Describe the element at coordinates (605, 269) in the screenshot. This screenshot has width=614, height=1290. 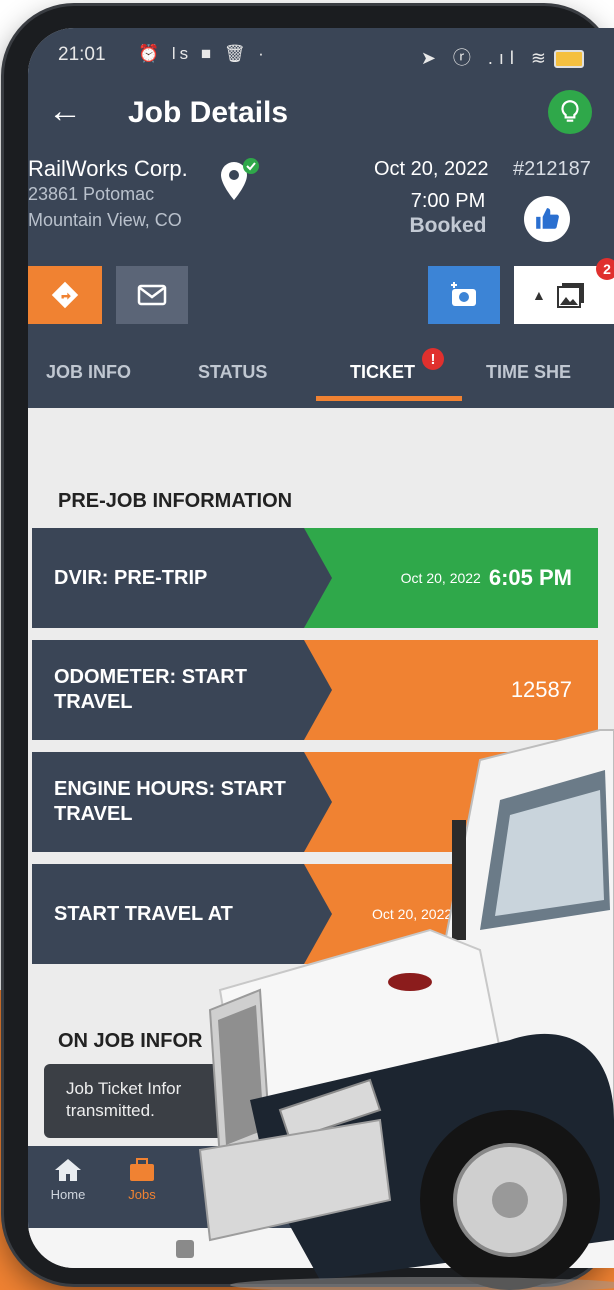
I see `photo-count-badge: 2` at that location.